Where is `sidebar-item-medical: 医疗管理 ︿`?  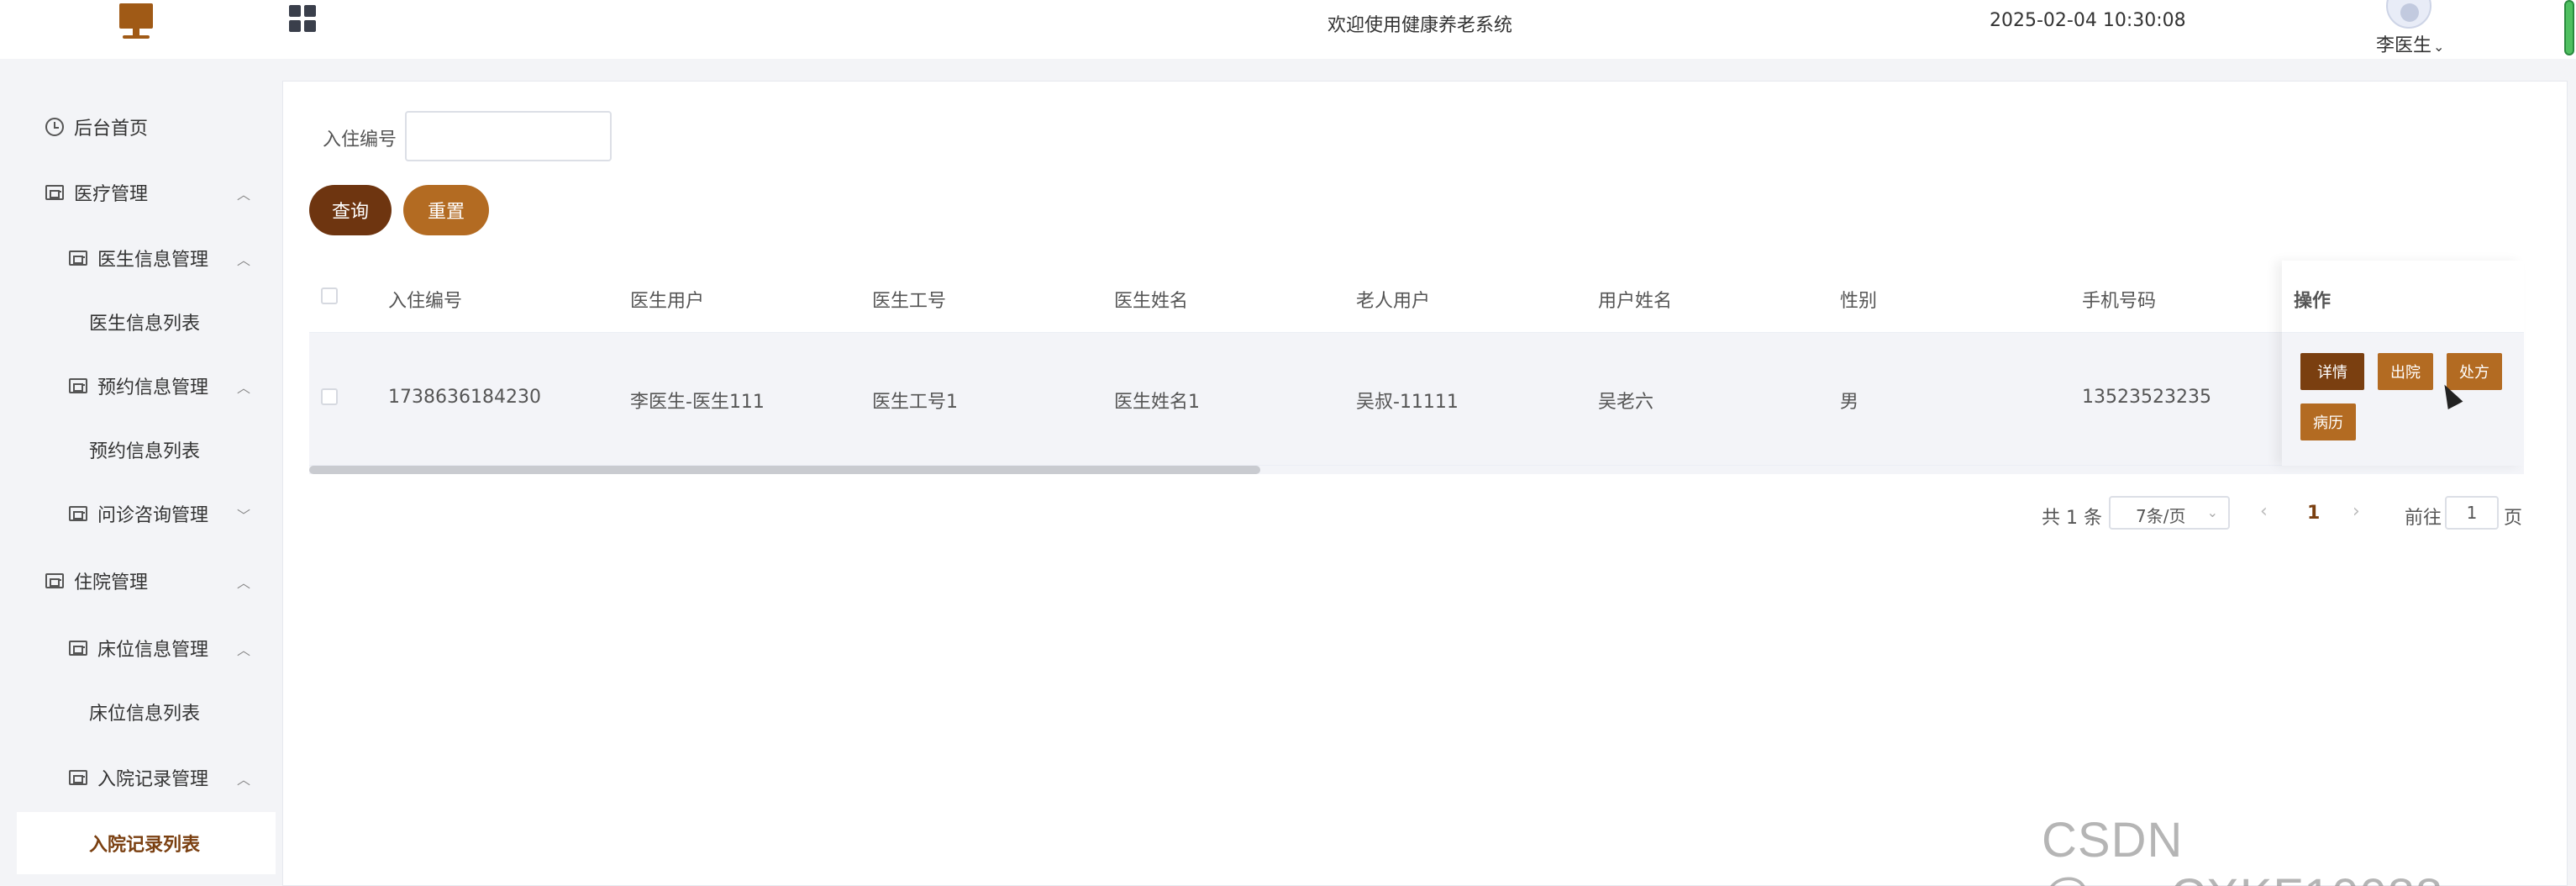 sidebar-item-medical: 医疗管理 ︿ is located at coordinates (138, 192).